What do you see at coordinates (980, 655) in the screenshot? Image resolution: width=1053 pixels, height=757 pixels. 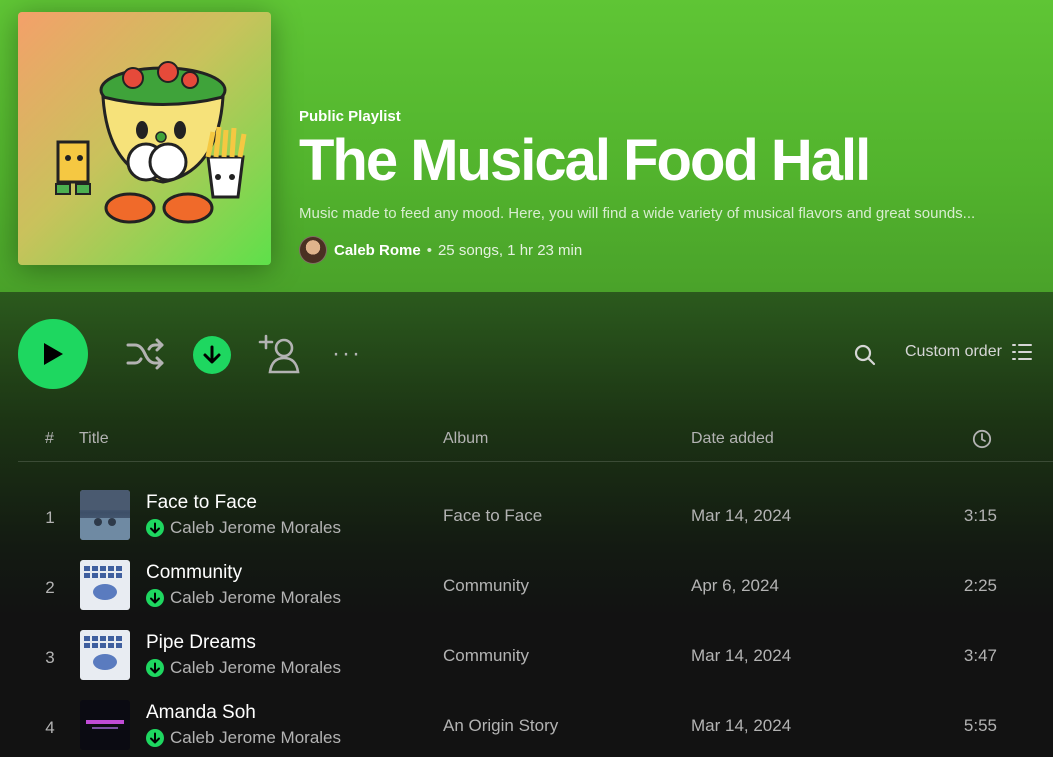 I see `track-duration: 3:47` at bounding box center [980, 655].